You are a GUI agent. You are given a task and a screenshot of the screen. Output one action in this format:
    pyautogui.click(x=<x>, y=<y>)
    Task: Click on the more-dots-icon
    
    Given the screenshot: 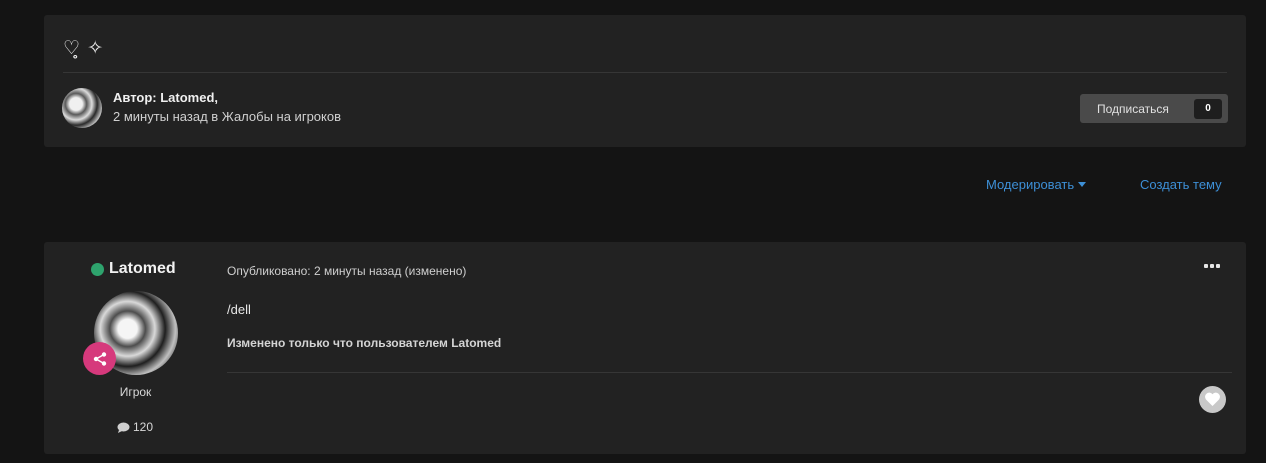 What is the action you would take?
    pyautogui.click(x=1212, y=266)
    